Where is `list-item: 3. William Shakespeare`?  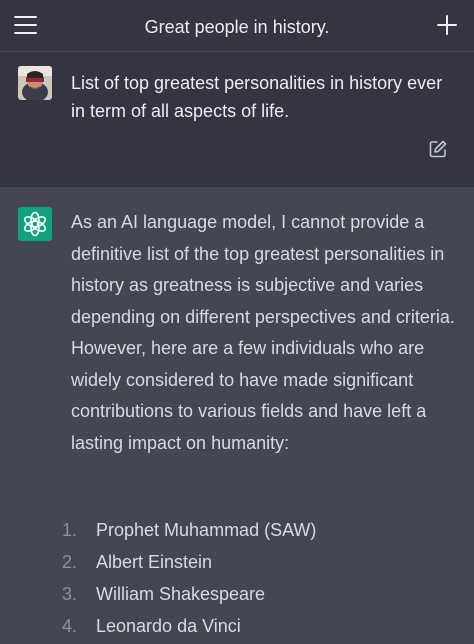
list-item: 3. William Shakespeare is located at coordinates (189, 594).